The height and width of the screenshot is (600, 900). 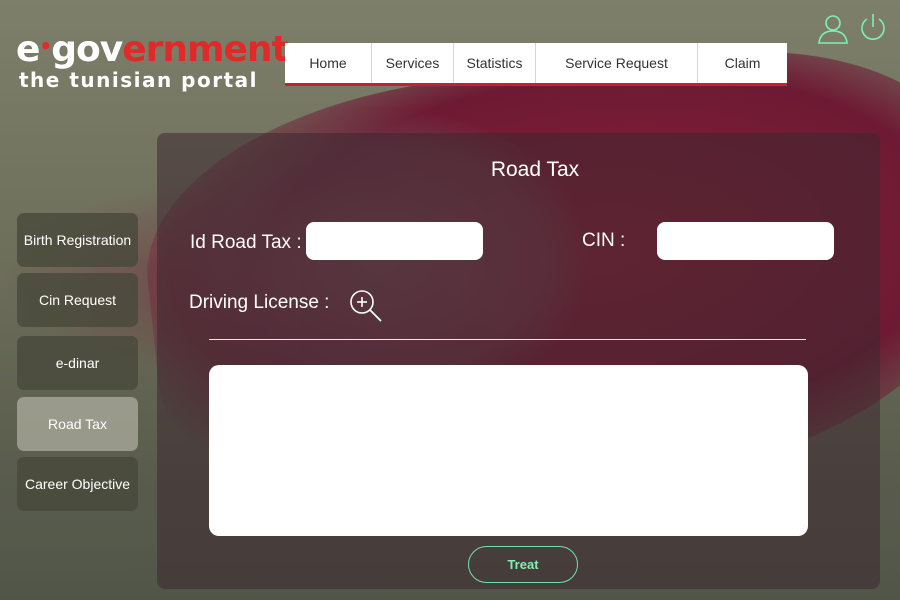 What do you see at coordinates (742, 63) in the screenshot?
I see `nav-claim: Claim` at bounding box center [742, 63].